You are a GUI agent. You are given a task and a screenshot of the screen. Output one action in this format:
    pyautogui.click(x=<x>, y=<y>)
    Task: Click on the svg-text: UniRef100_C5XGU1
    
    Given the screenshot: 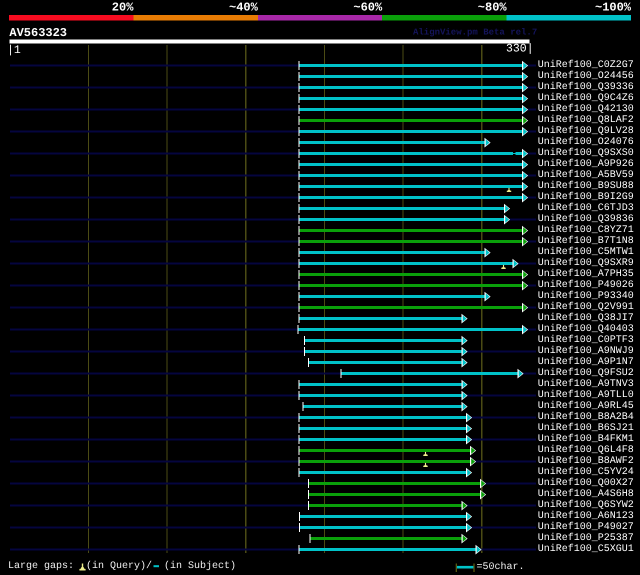 What is the action you would take?
    pyautogui.click(x=586, y=549)
    